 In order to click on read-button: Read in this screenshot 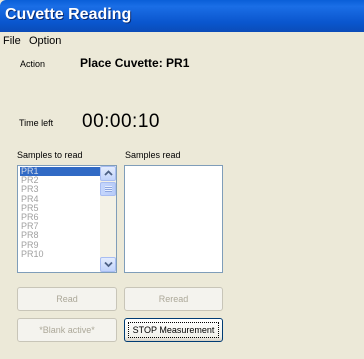, I will do `click(67, 299)`.